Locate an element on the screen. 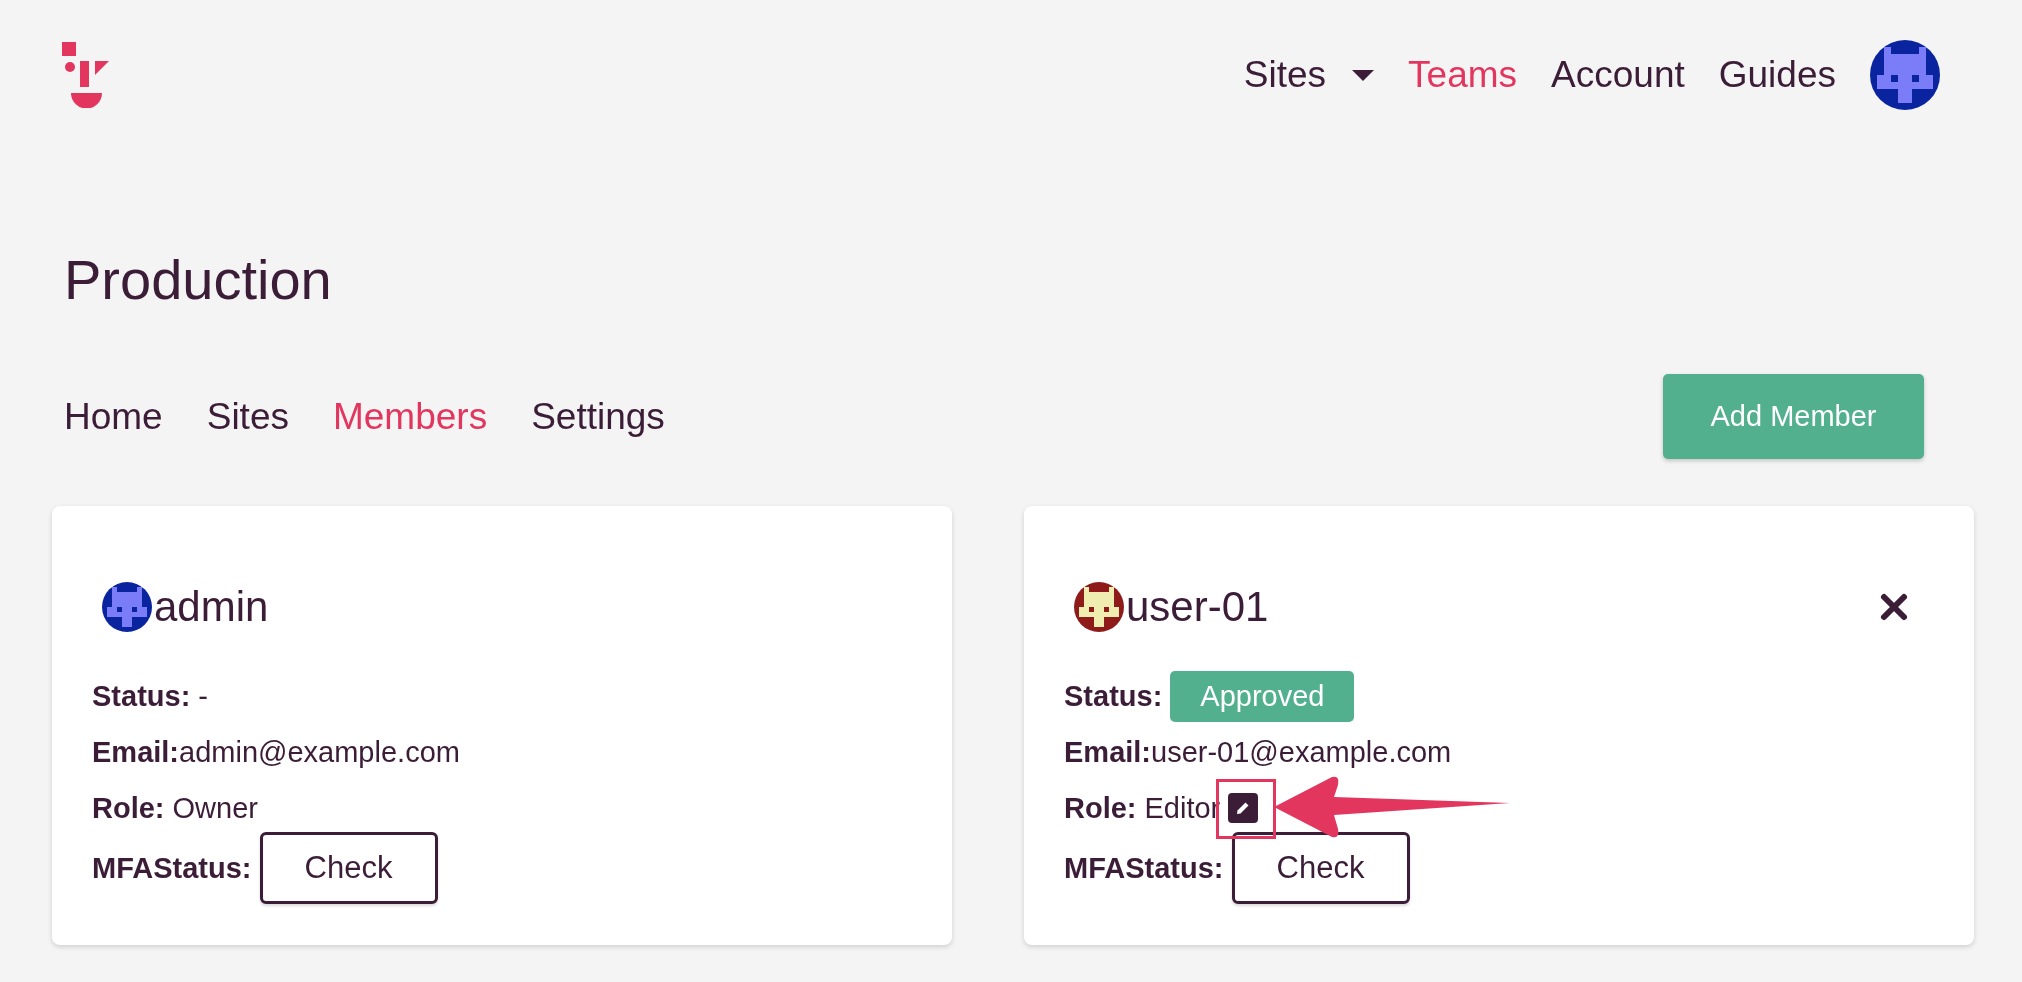 The image size is (2022, 982). logo-icon is located at coordinates (87, 75).